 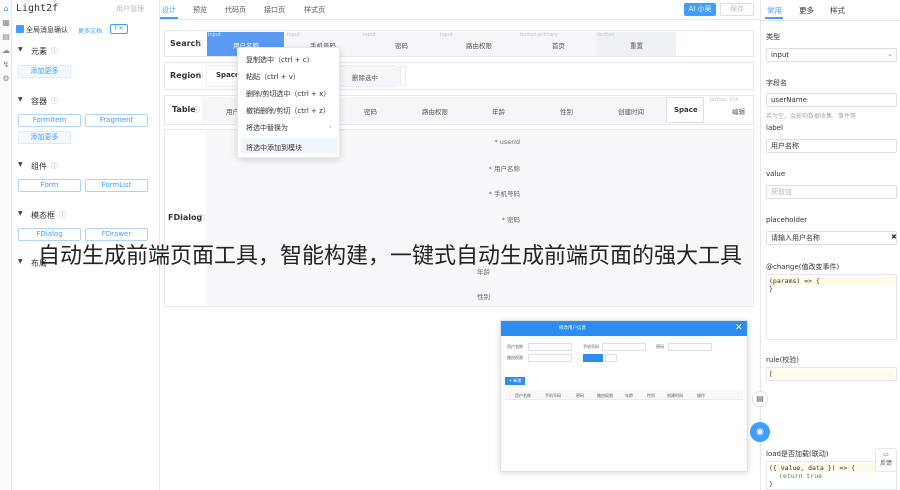 What do you see at coordinates (267, 128) in the screenshot?
I see `menu-replace: 将选中替换为` at bounding box center [267, 128].